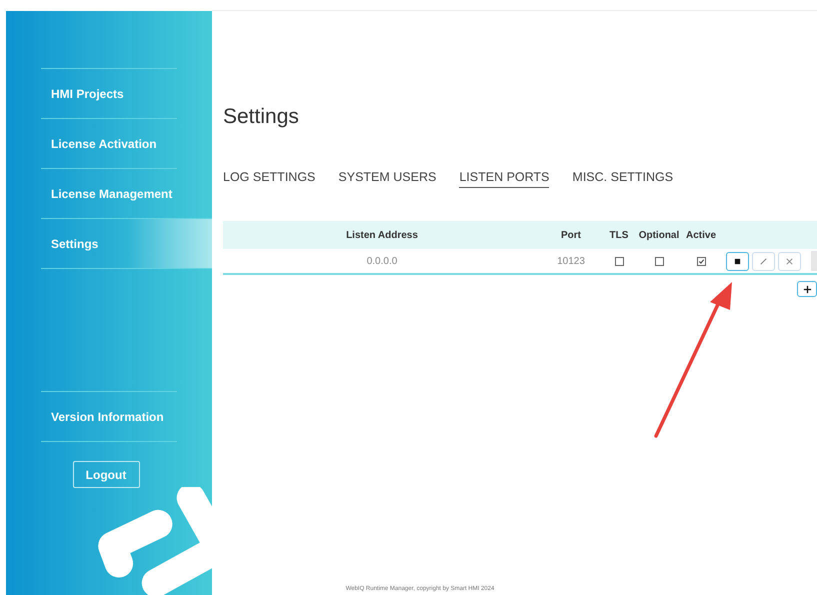 This screenshot has height=595, width=817. I want to click on tab: SYSTEM USERS, so click(387, 179).